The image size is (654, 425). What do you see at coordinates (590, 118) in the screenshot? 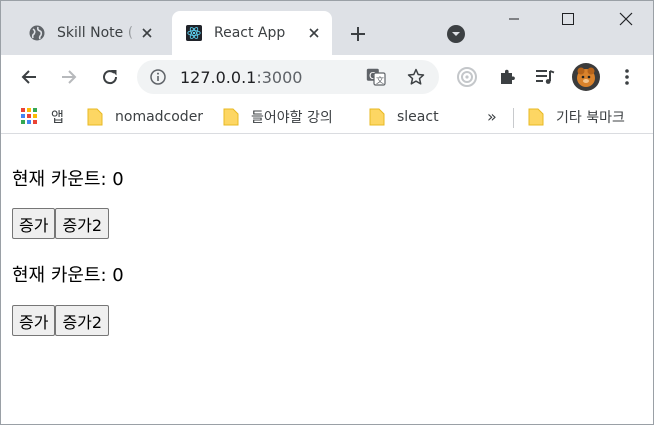
I see `bookmark-label: 기타 북마크` at bounding box center [590, 118].